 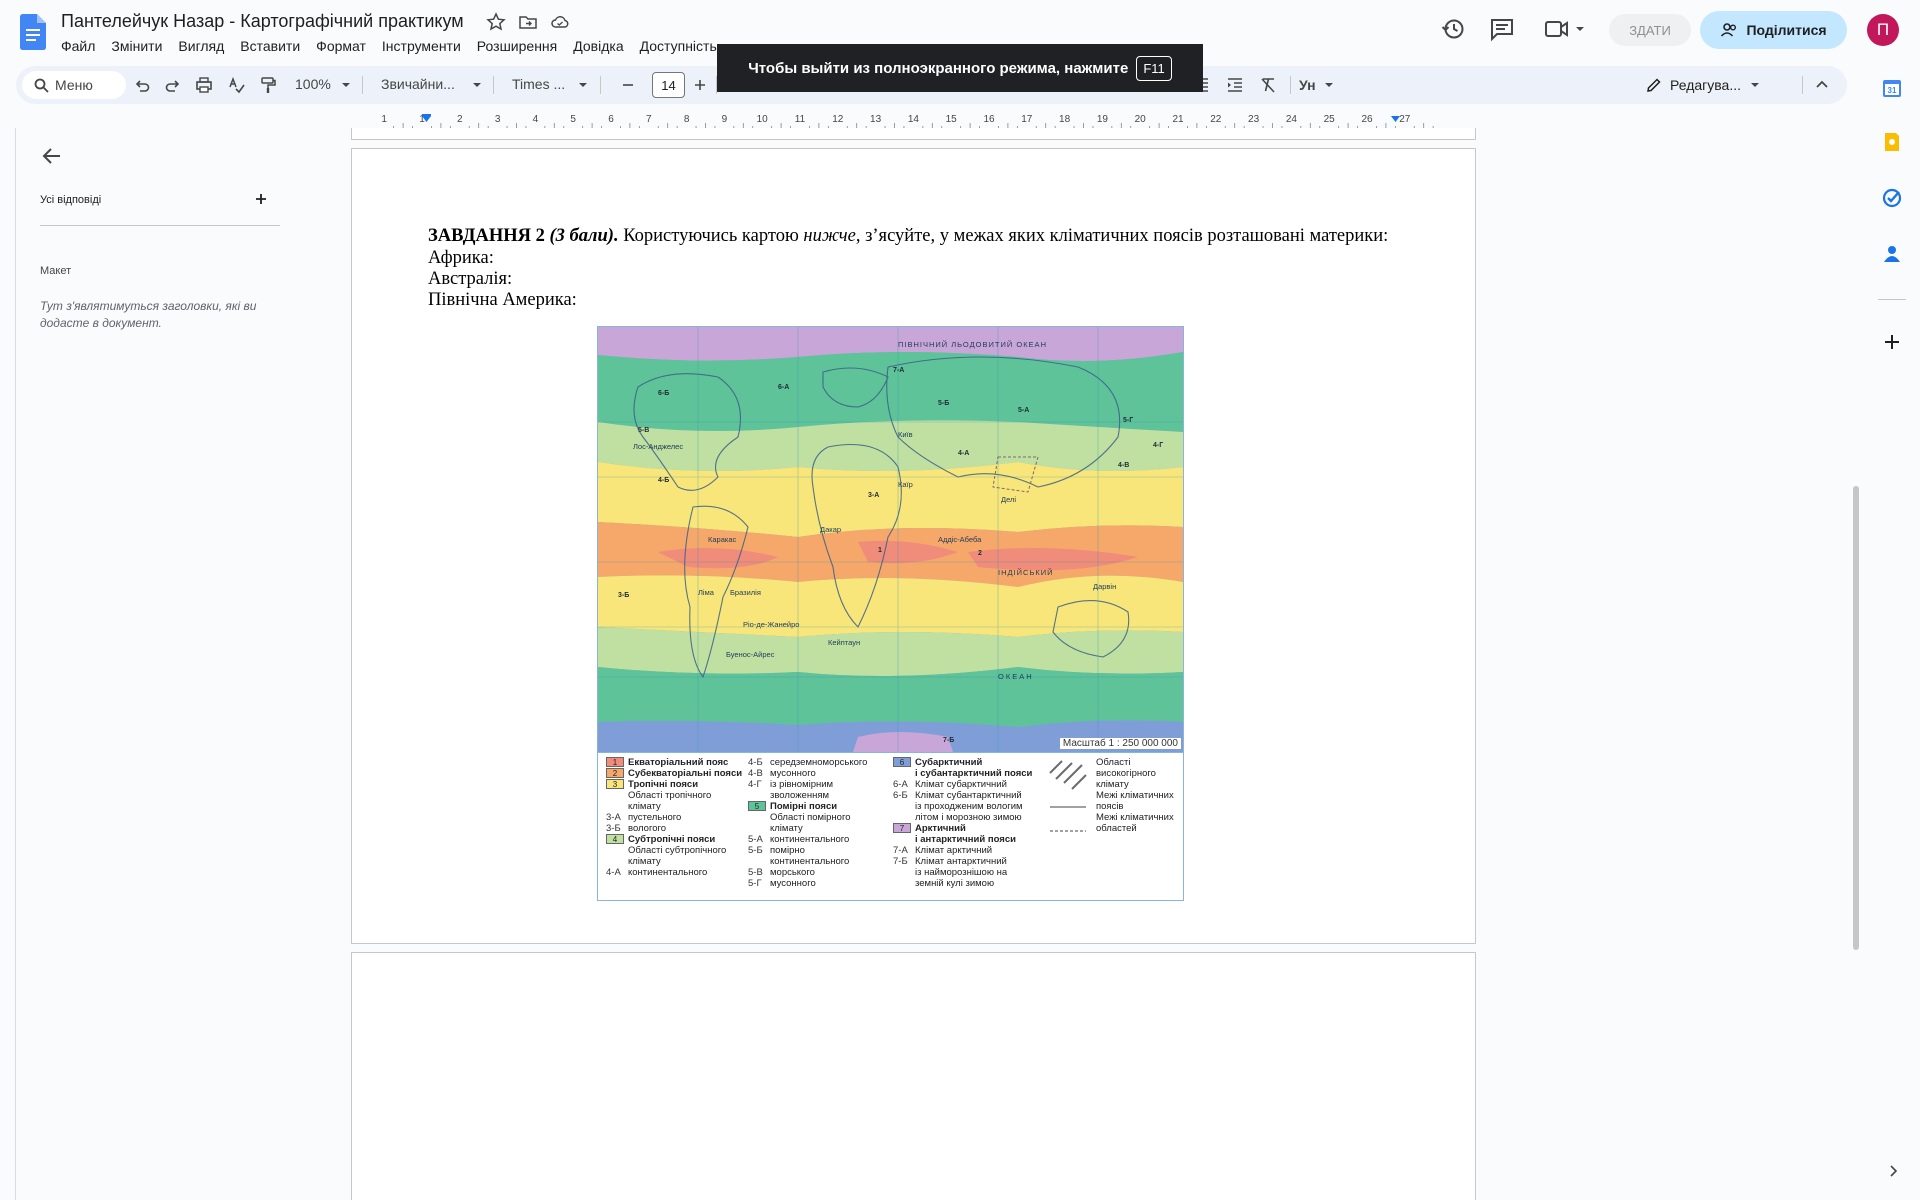 What do you see at coordinates (668, 85) in the screenshot?
I see `font-size-input: 14` at bounding box center [668, 85].